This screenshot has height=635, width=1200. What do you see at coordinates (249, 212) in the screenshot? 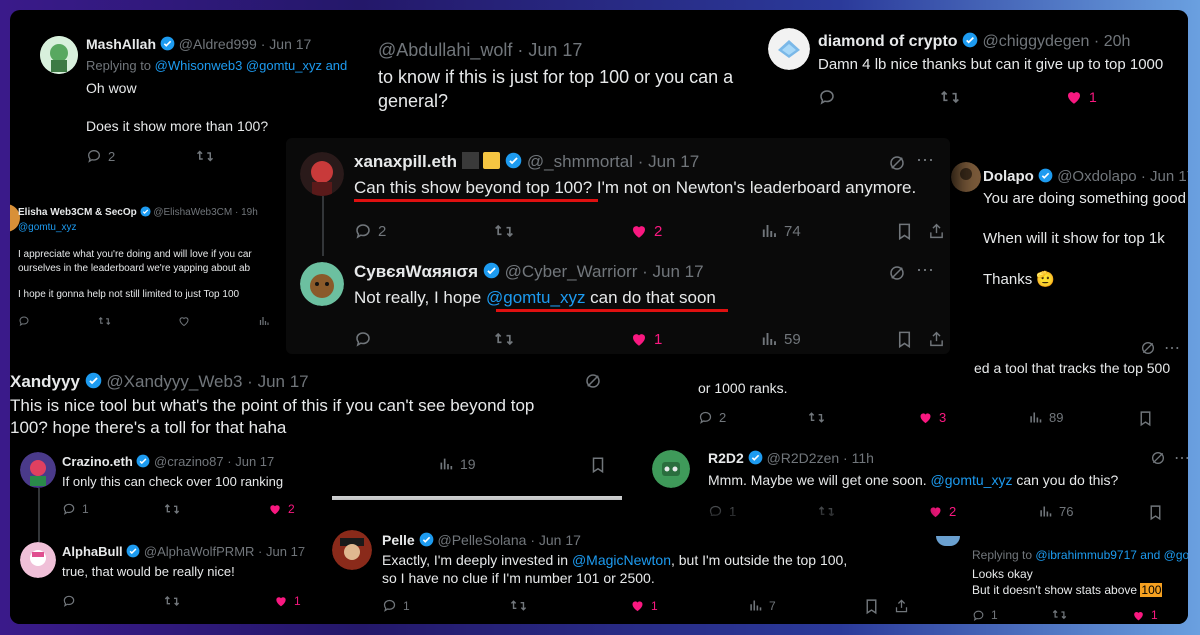
I see `tweet-date: 19h` at bounding box center [249, 212].